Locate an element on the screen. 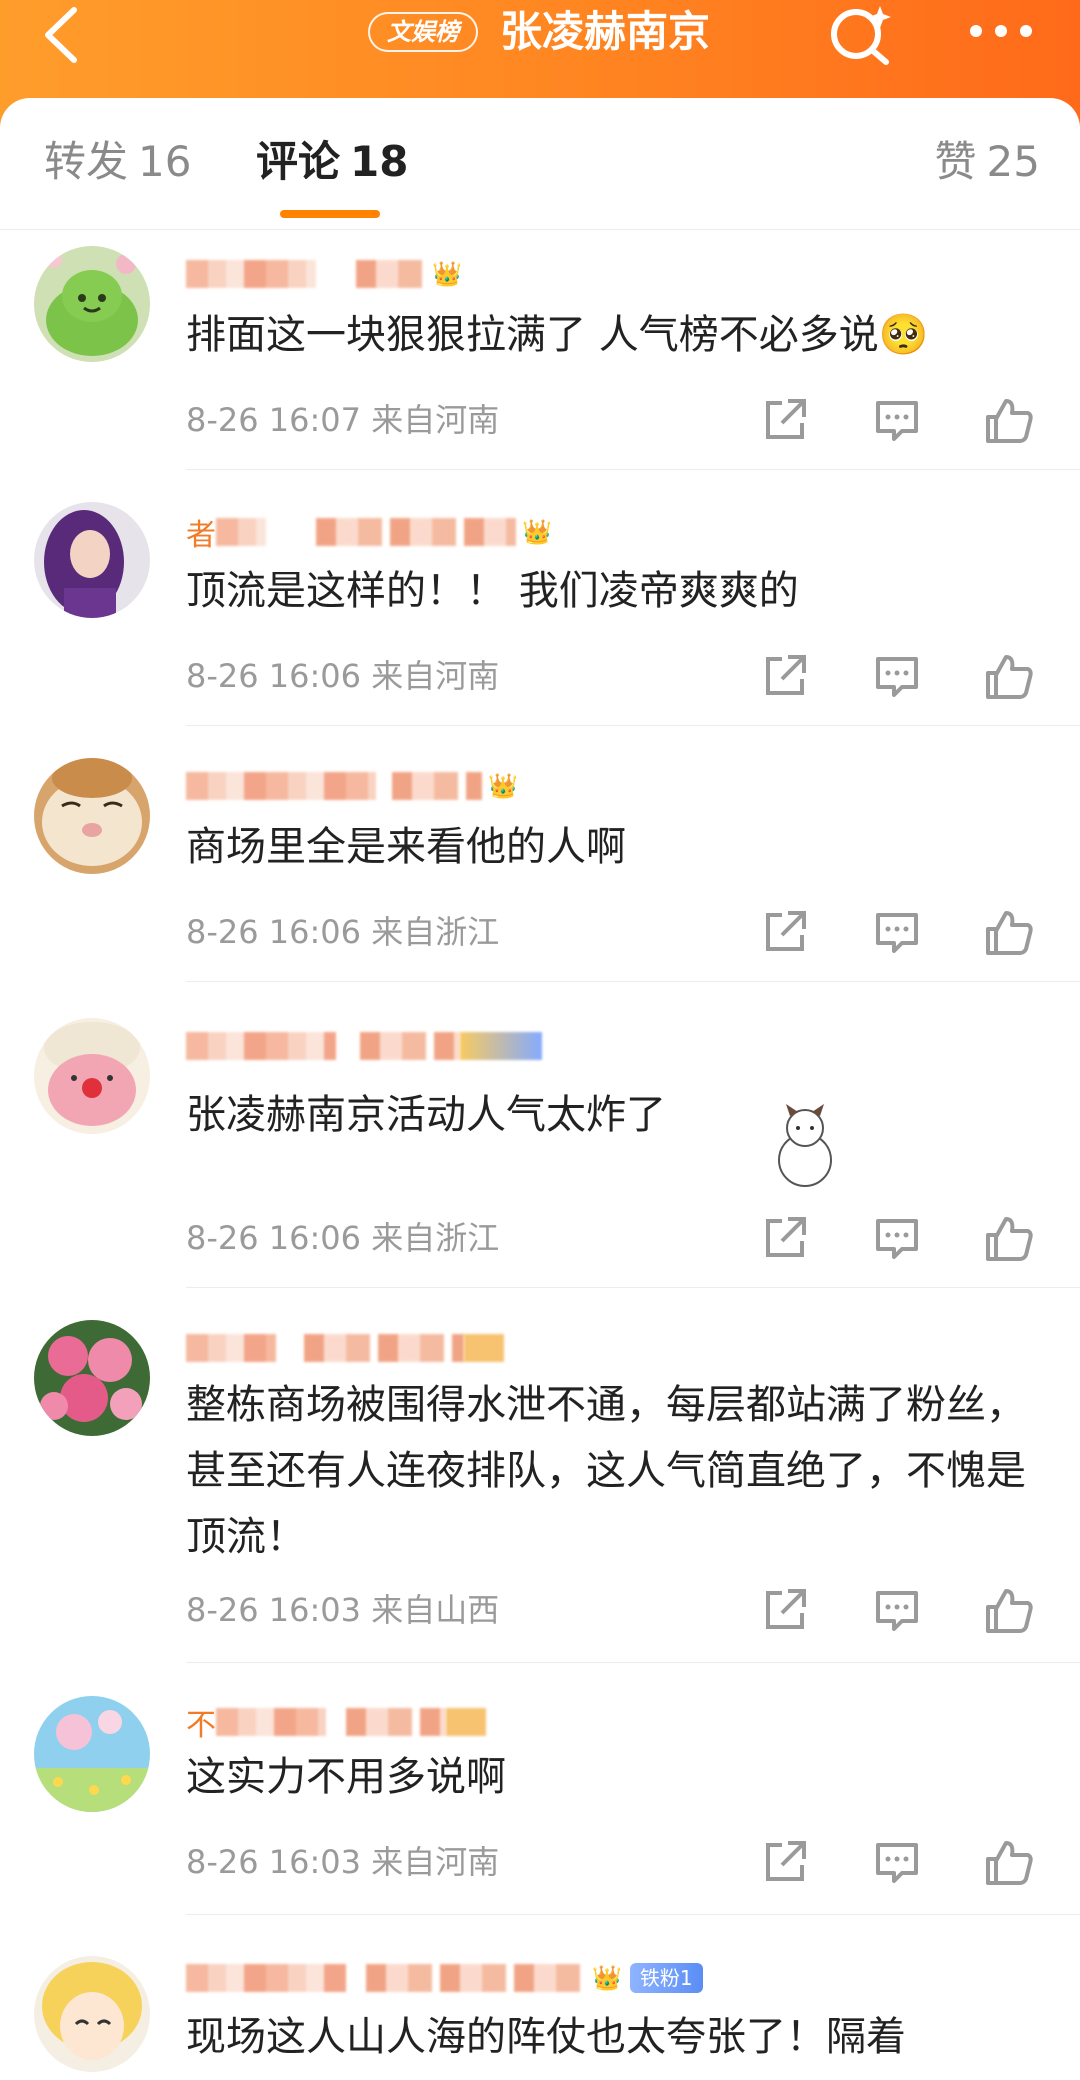 This screenshot has height=2080, width=1080. chevron-left-icon is located at coordinates (61, 35).